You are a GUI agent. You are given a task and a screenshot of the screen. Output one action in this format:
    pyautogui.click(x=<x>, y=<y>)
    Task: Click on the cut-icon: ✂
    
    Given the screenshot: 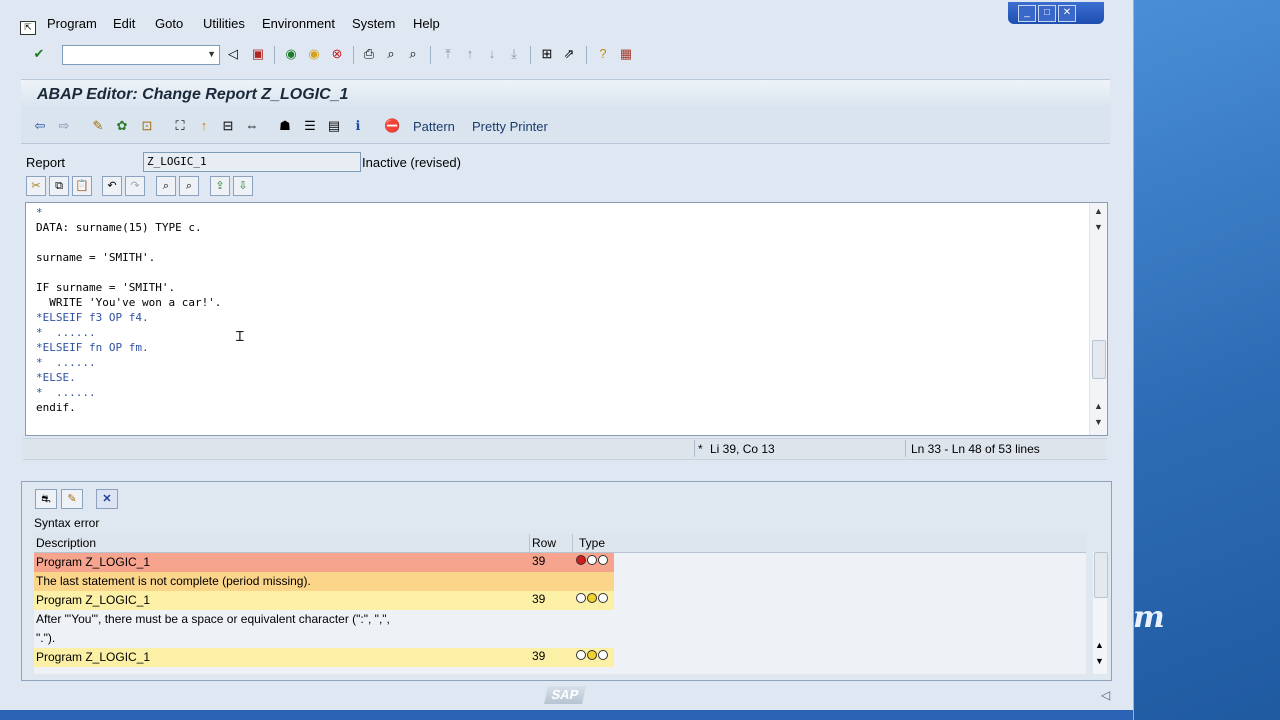 What is the action you would take?
    pyautogui.click(x=36, y=186)
    